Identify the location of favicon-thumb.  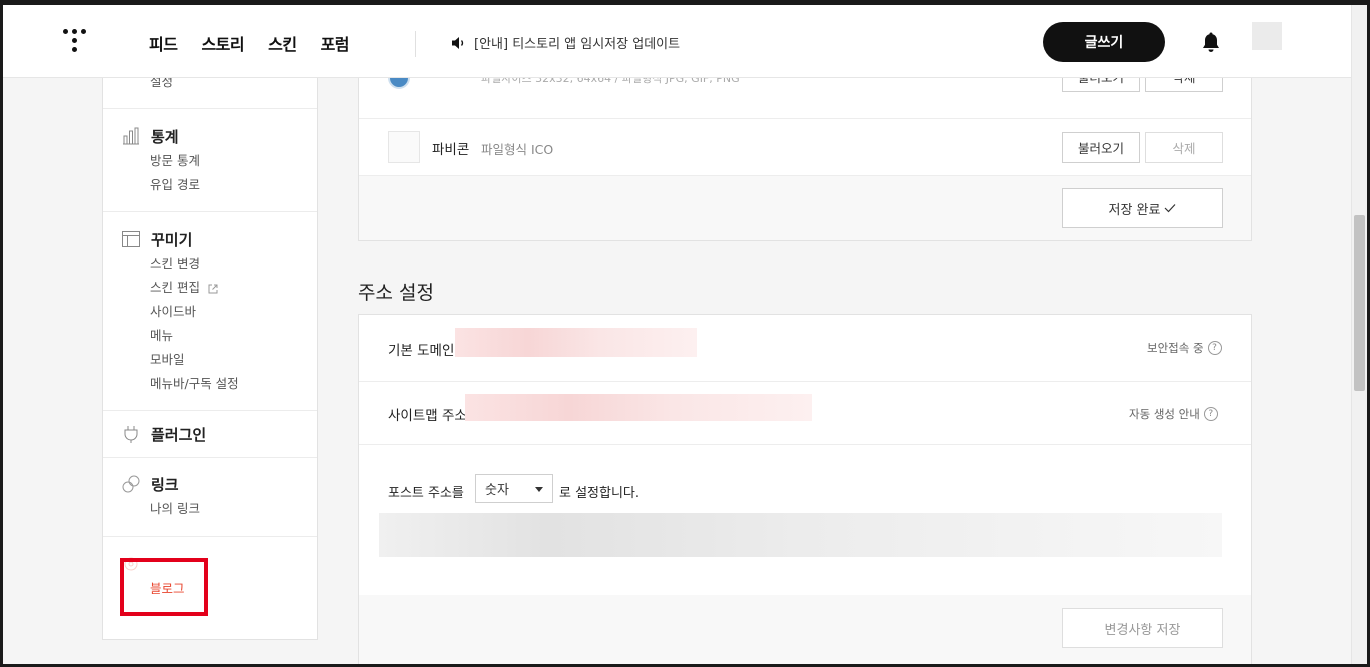
(404, 147).